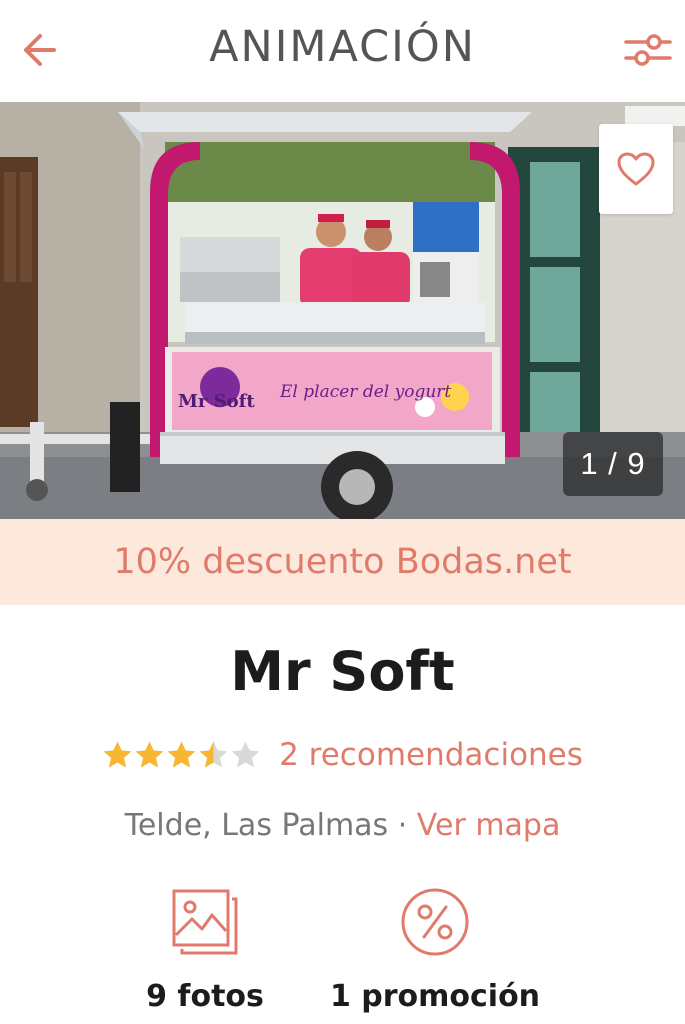  I want to click on discount-banner: 10% descuento Bodas.net, so click(342, 562).